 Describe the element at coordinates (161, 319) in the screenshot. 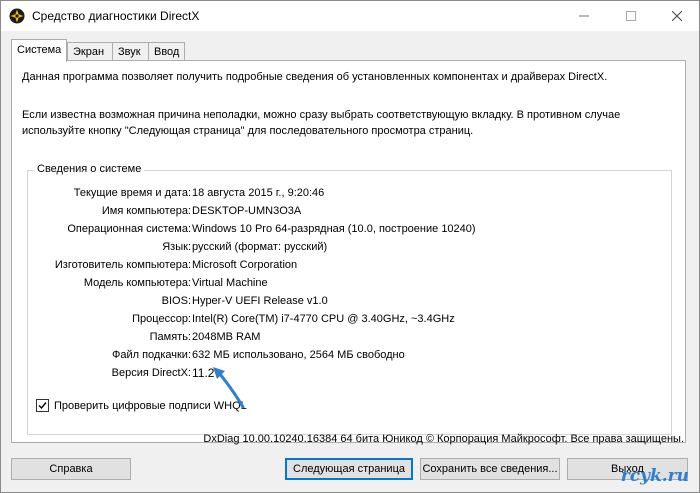

I see `info-label: Процессор:` at that location.